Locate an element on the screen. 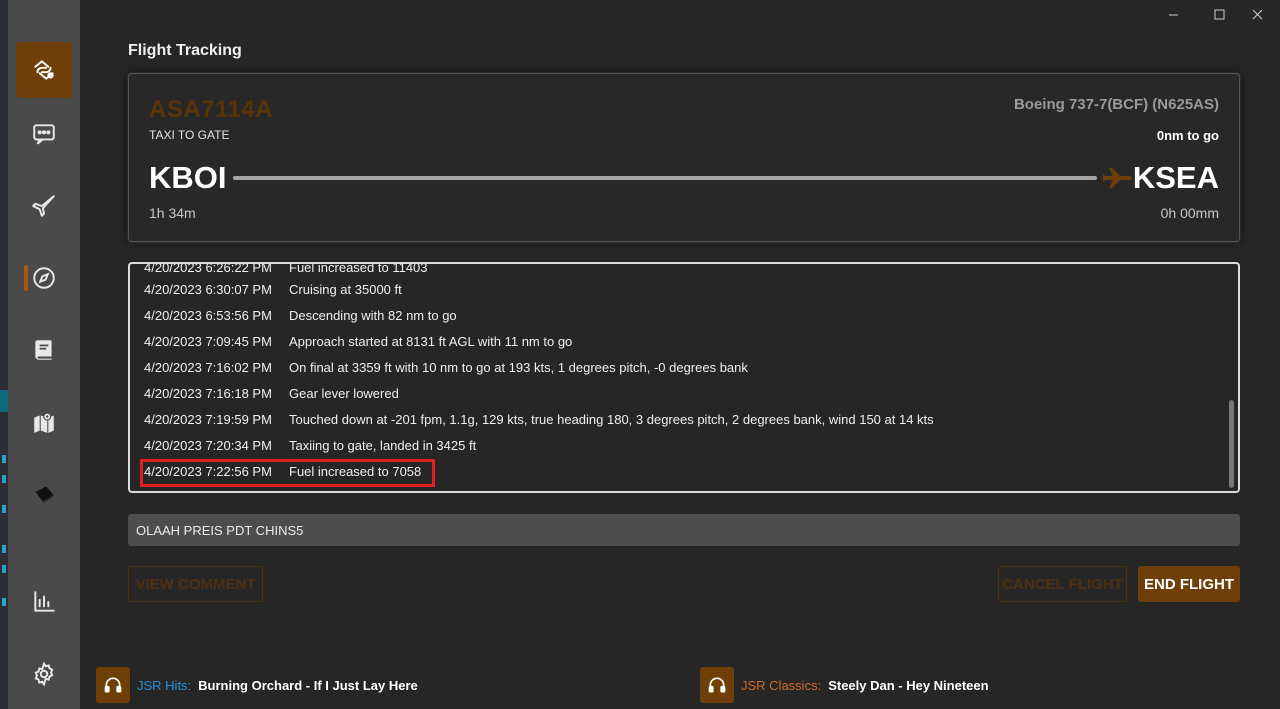 This screenshot has height=709, width=1280. end-flight-button: END FLIGHT is located at coordinates (1189, 584).